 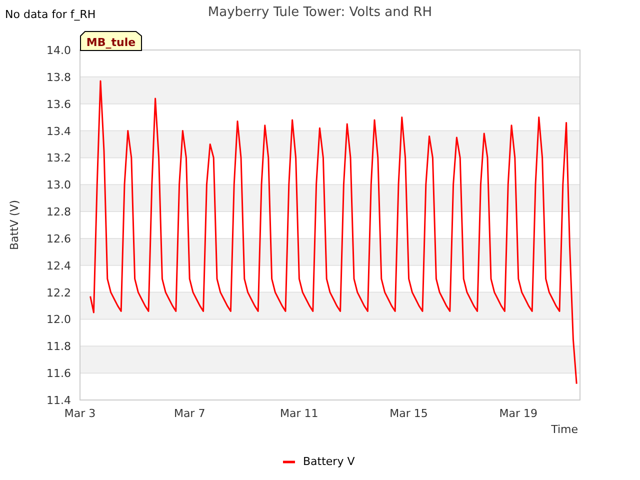 I want to click on y-tick-label: 11.4, so click(x=58, y=400).